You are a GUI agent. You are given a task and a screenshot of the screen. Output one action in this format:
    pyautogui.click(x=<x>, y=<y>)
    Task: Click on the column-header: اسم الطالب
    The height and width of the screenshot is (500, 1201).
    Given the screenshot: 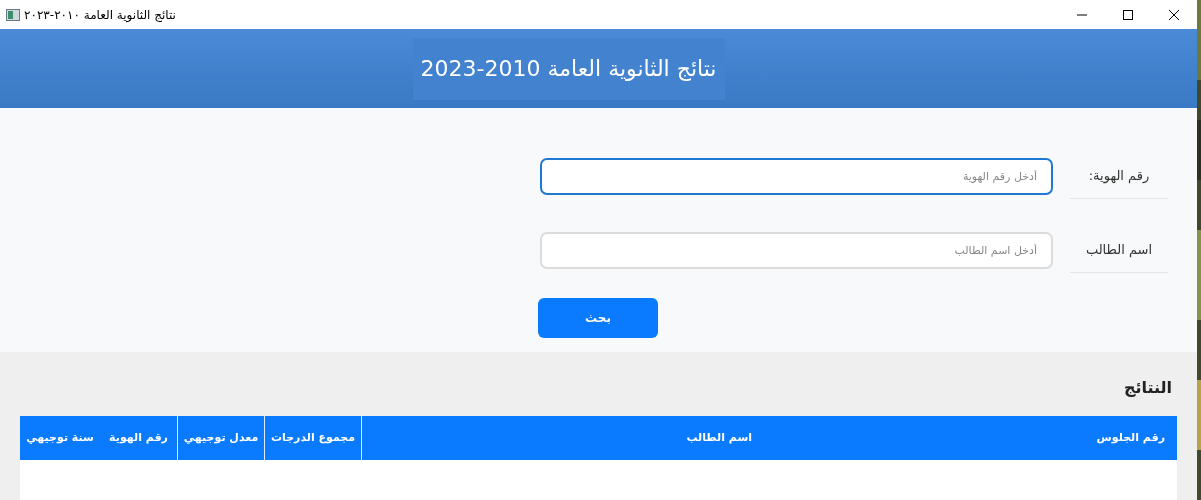 What is the action you would take?
    pyautogui.click(x=719, y=437)
    